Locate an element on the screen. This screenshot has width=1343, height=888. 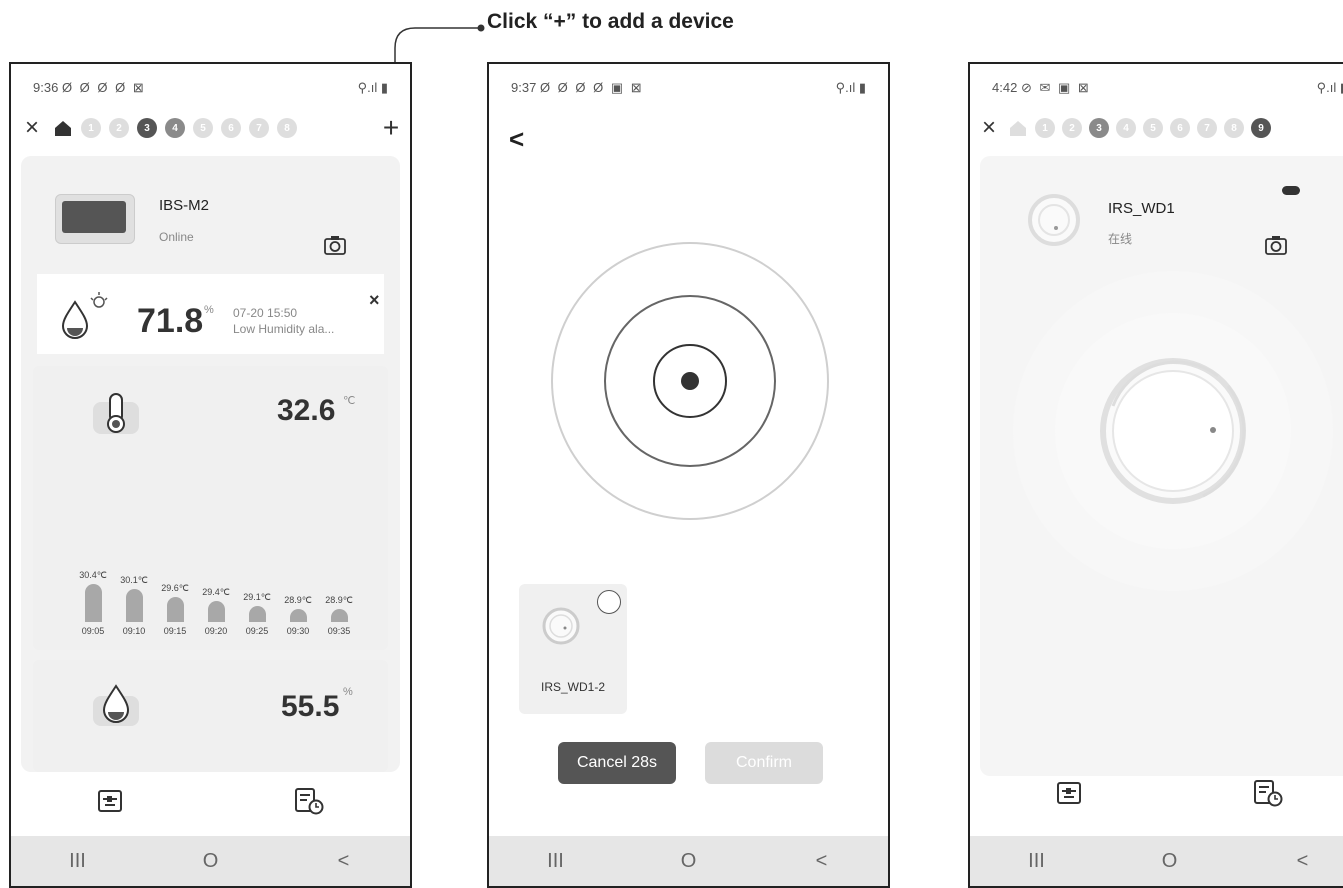
device-dial-graphic is located at coordinates (1173, 431).